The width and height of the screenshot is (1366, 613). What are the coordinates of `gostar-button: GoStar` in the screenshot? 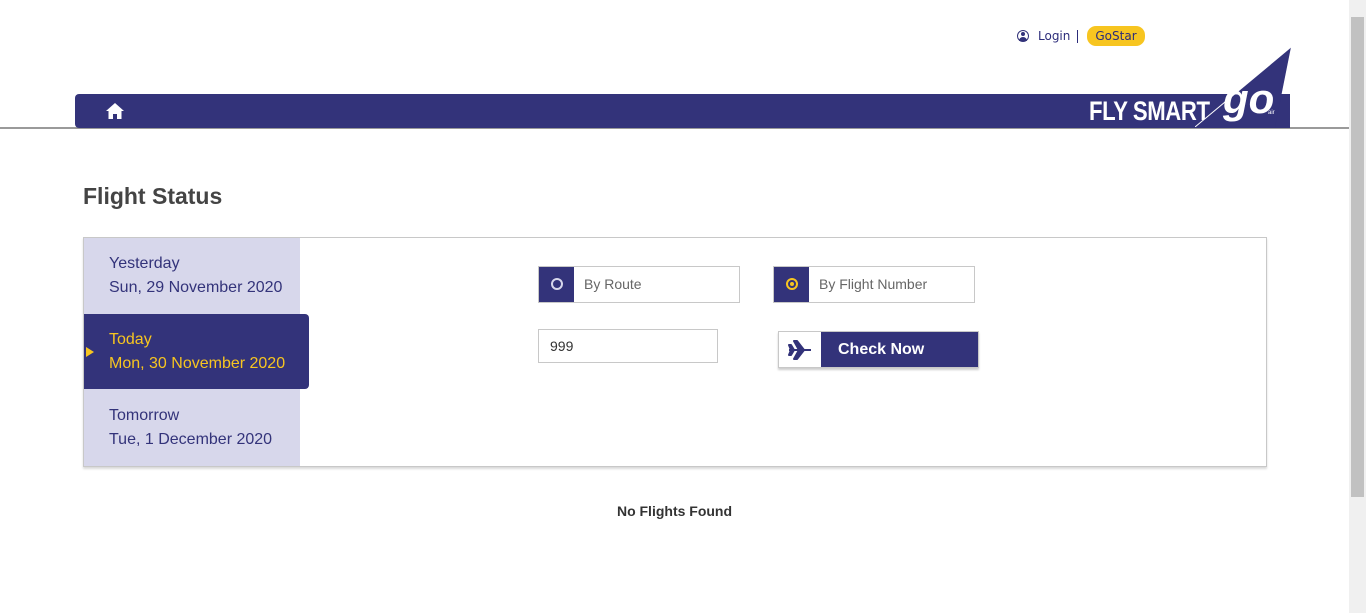 It's located at (1116, 36).